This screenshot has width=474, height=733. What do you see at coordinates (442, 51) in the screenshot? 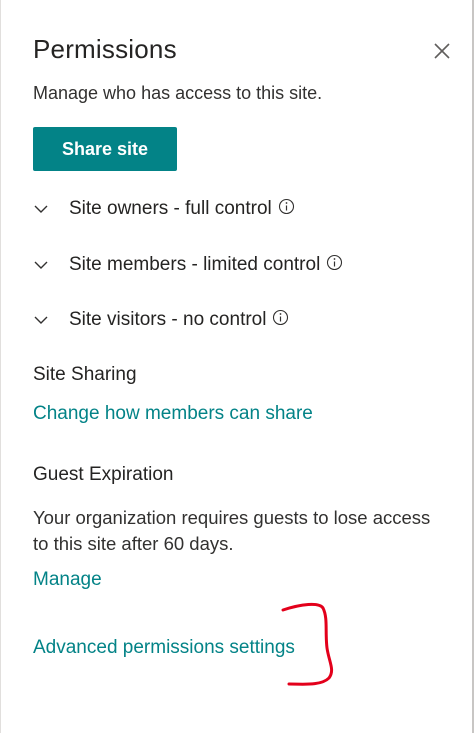
I see `close-icon` at bounding box center [442, 51].